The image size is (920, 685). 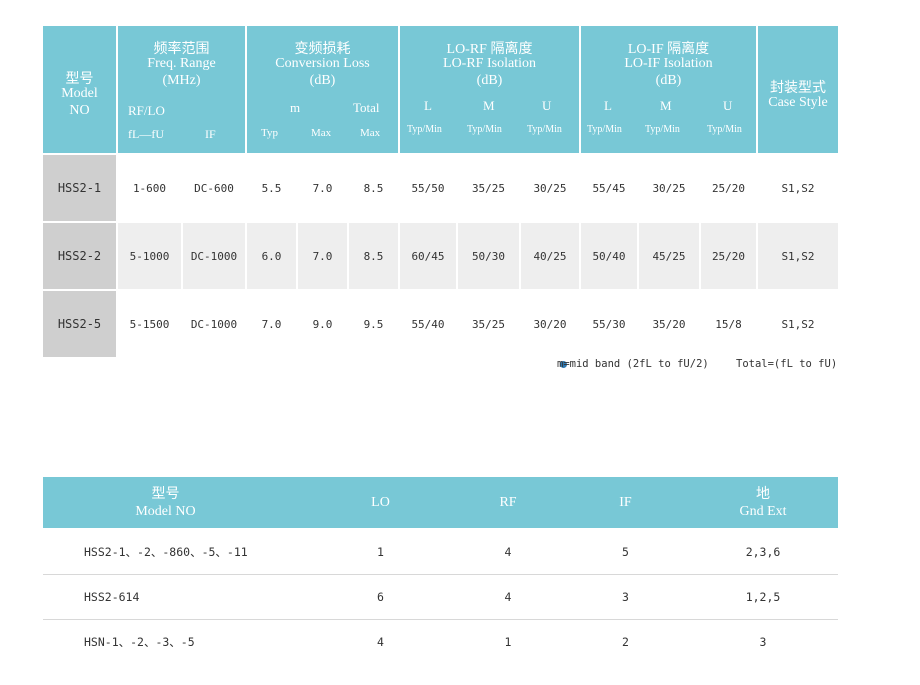 I want to click on pin-header-gnd-cn: 地, so click(x=763, y=494).